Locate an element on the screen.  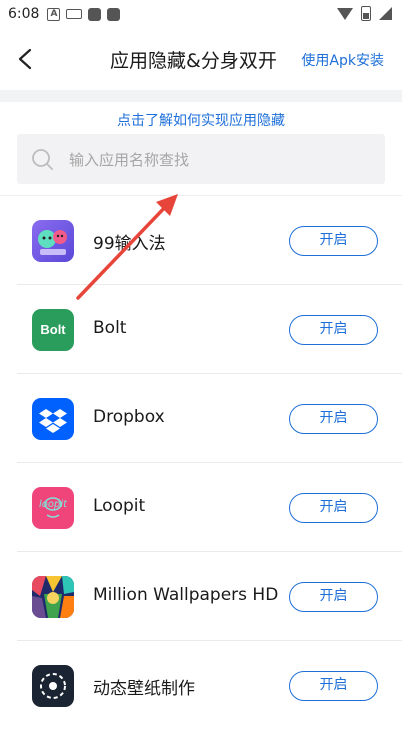
app-name: 动态壁纸制作 is located at coordinates (144, 689).